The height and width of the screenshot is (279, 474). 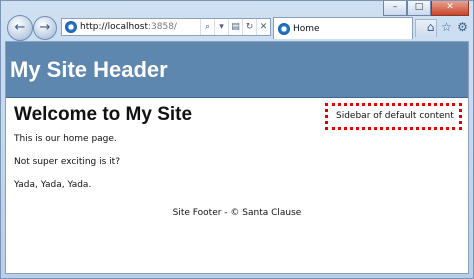 I want to click on close-window-button: ✕, so click(x=450, y=8).